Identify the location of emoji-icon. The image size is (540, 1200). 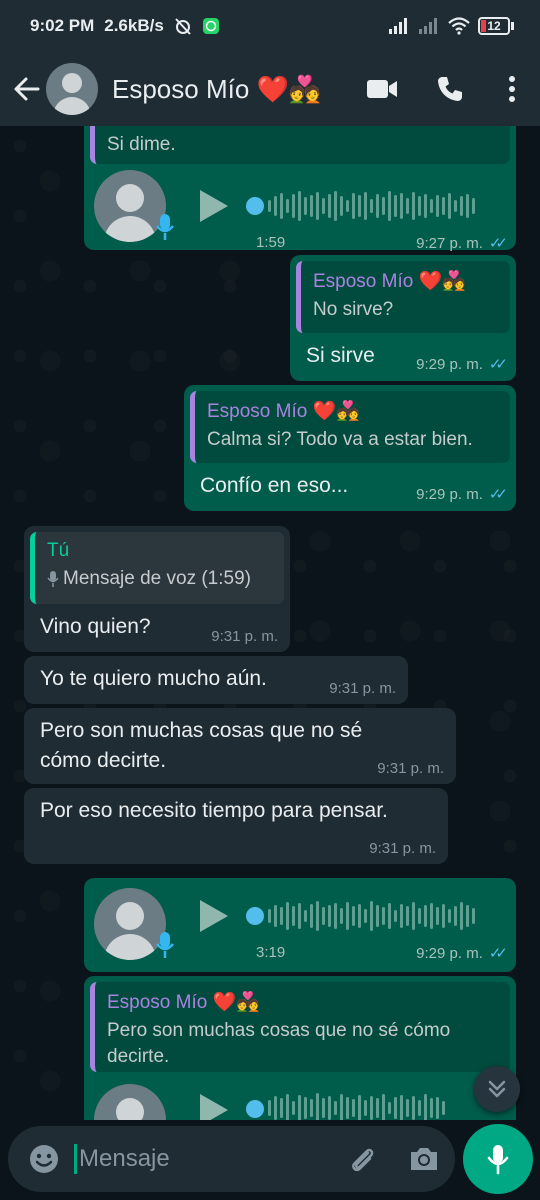
(44, 1159).